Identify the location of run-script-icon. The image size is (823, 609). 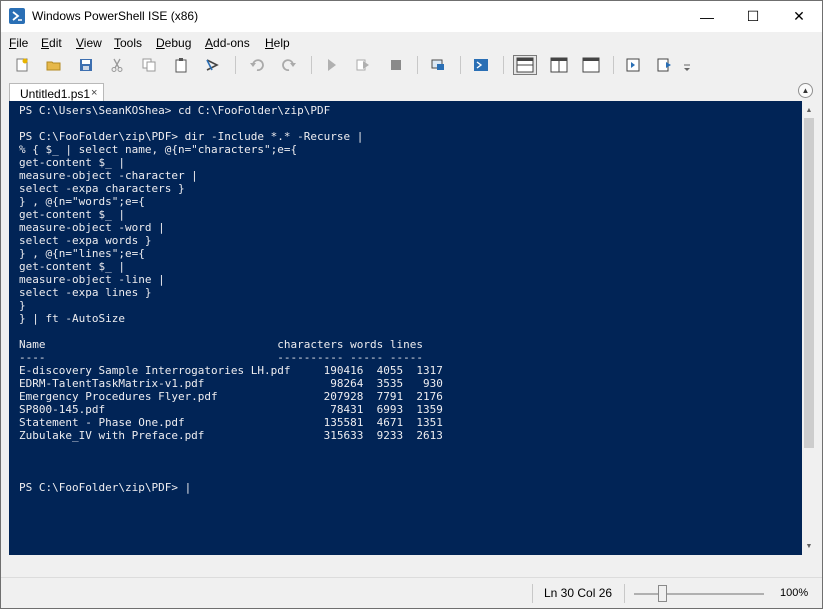
(331, 65).